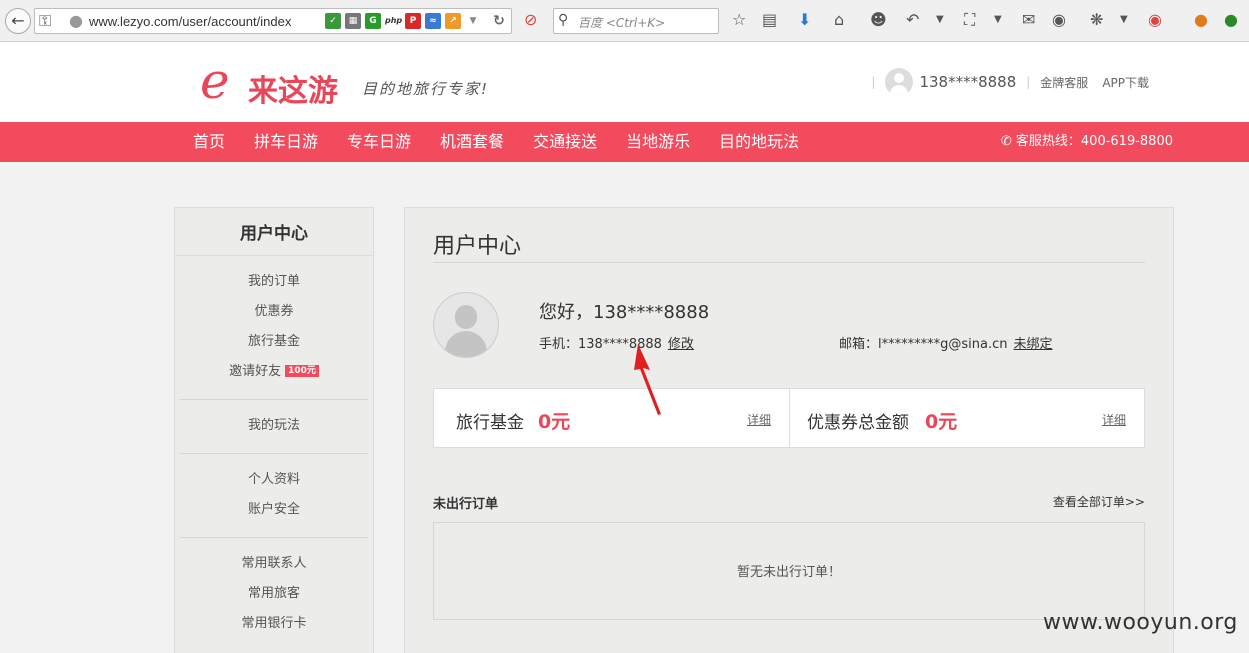 This screenshot has width=1249, height=653. I want to click on sidebar-item-security: 账户安全, so click(274, 510).